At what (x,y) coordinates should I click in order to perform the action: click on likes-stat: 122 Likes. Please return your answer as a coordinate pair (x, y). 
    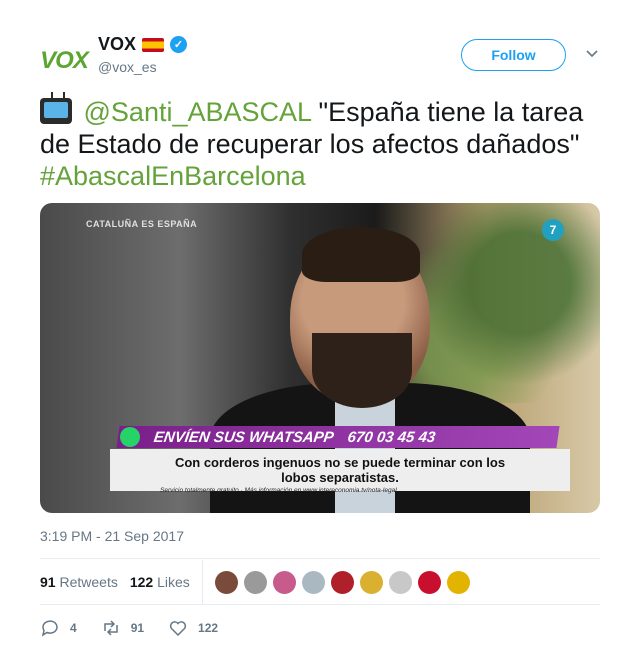
    Looking at the image, I should click on (160, 582).